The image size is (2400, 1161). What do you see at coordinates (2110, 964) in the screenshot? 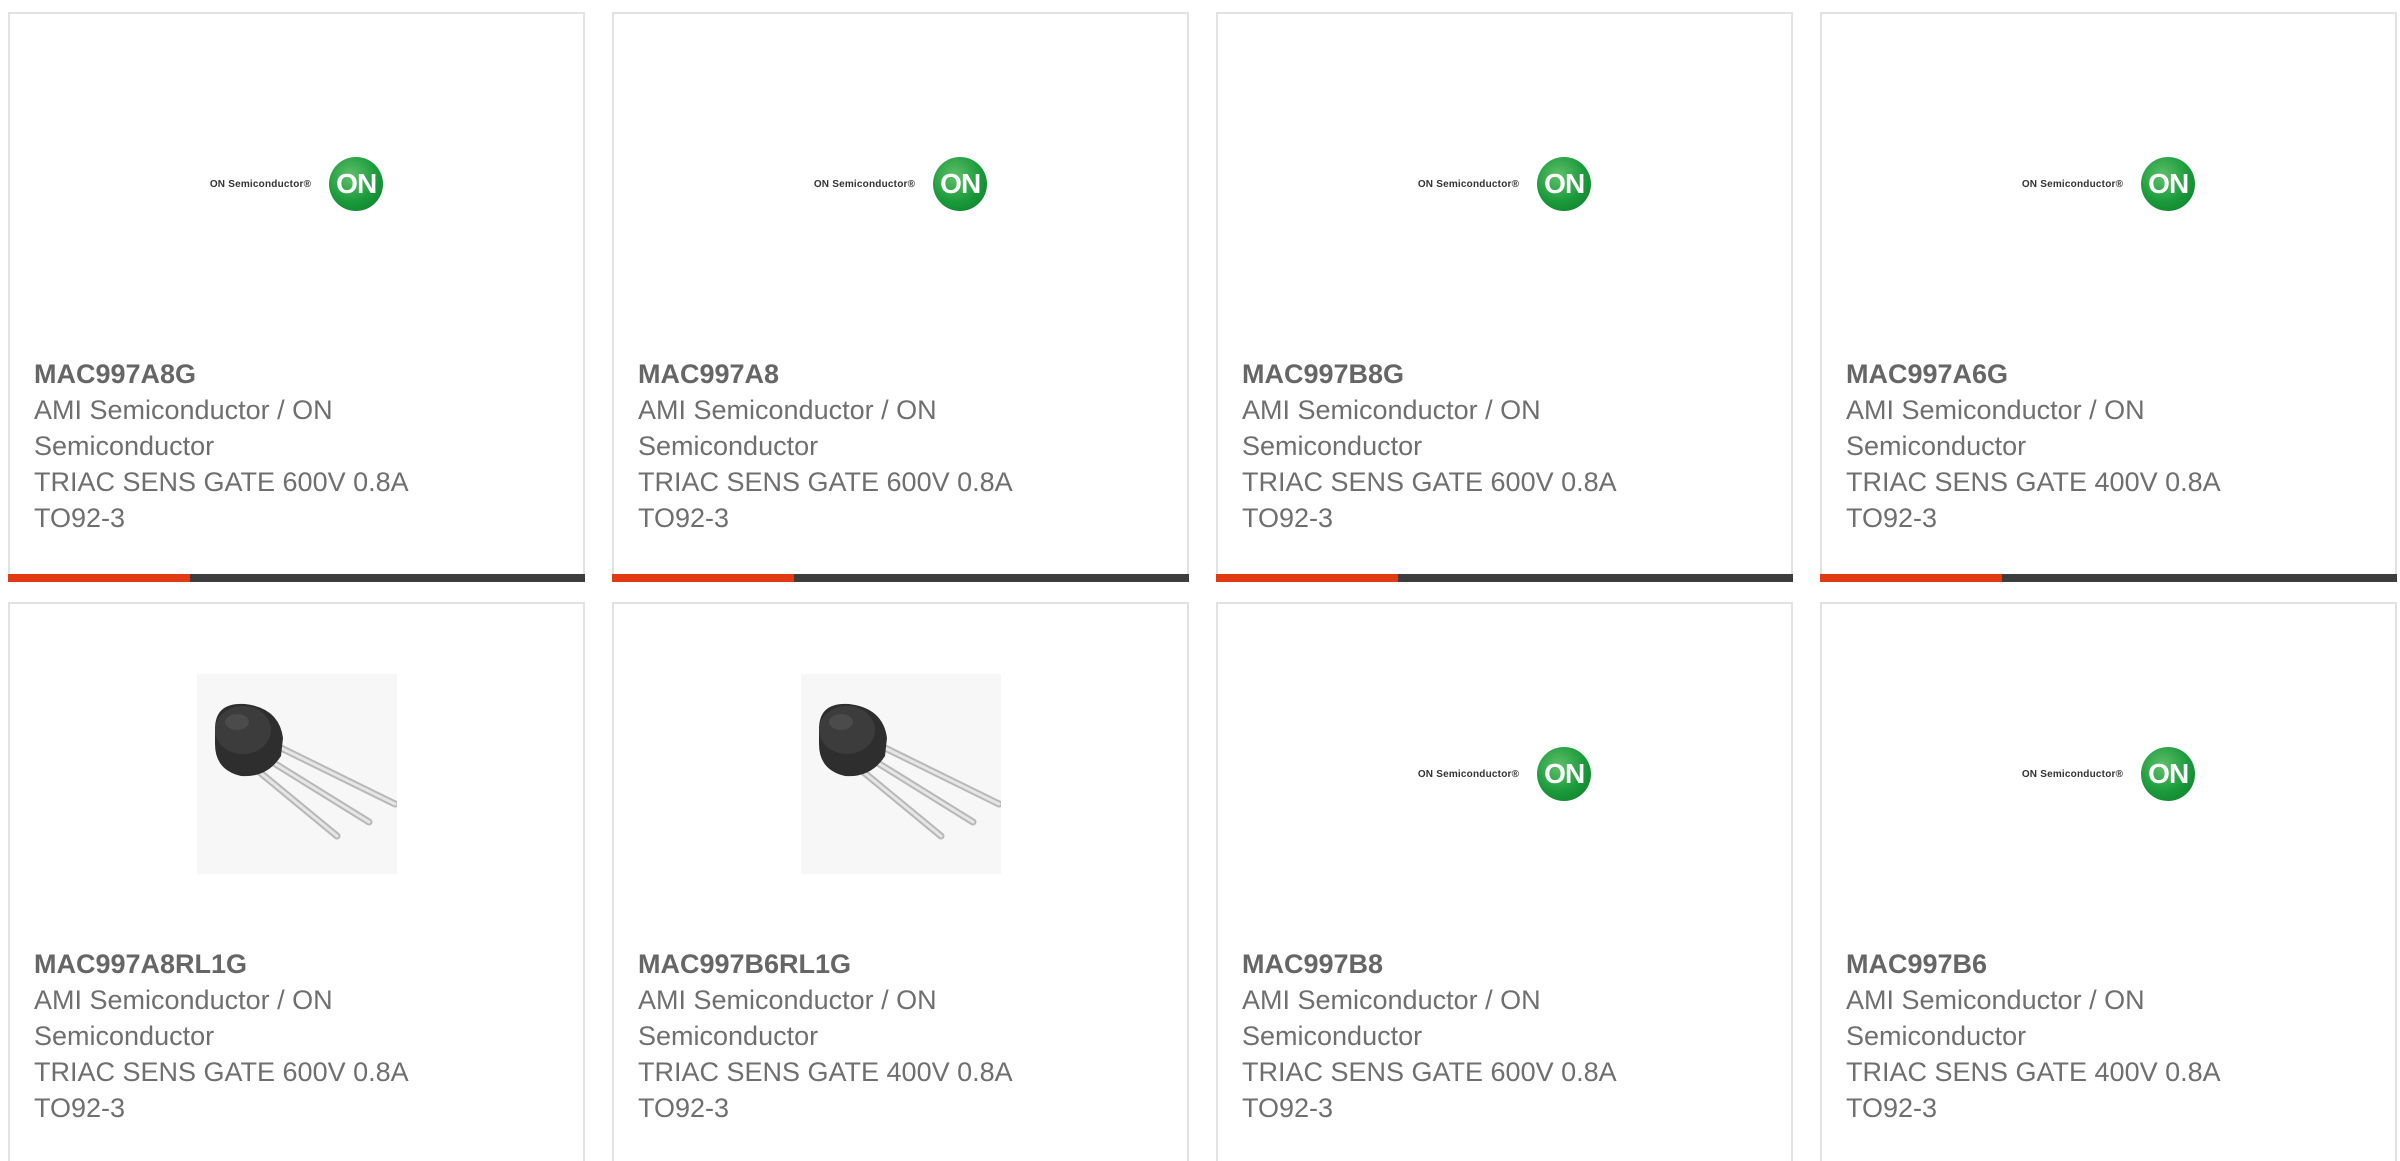
I see `part-number-link: MAC997B6` at bounding box center [2110, 964].